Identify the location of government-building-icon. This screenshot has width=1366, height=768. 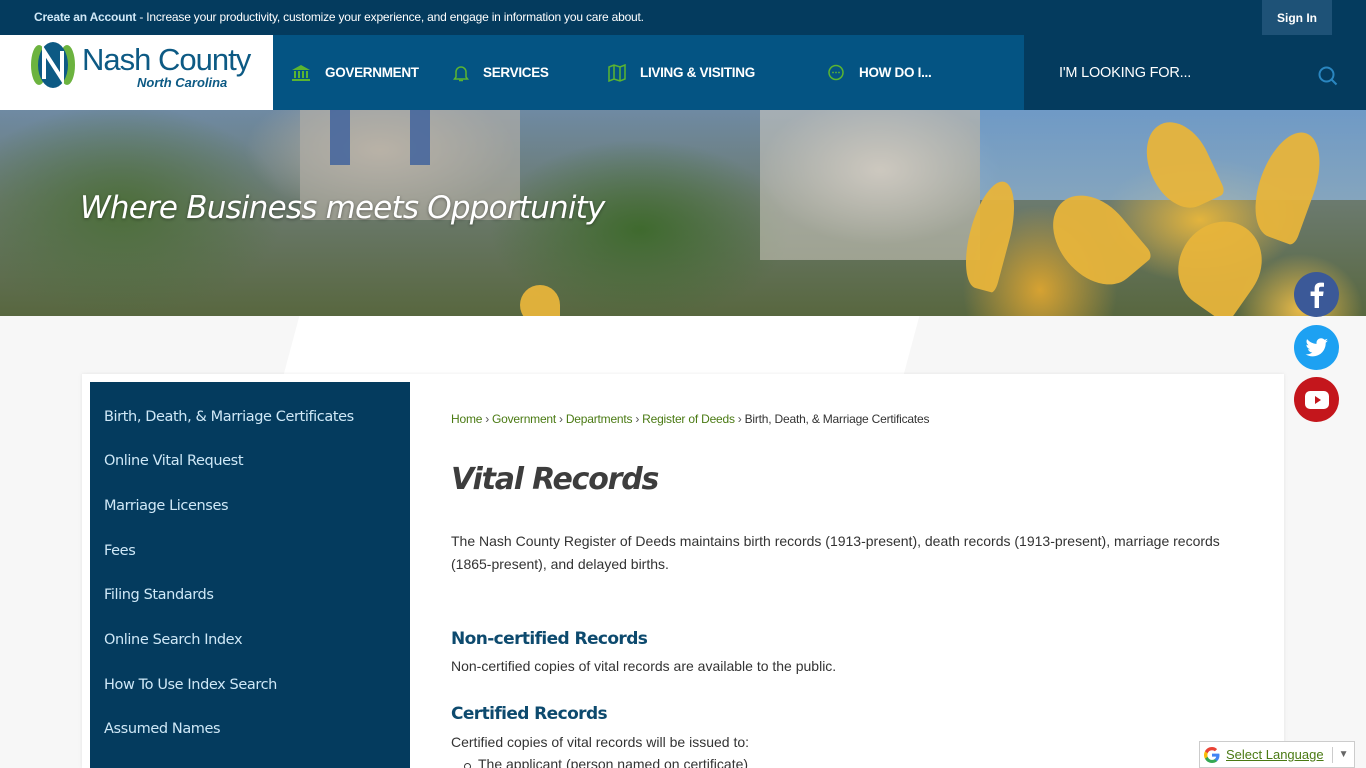
(301, 72).